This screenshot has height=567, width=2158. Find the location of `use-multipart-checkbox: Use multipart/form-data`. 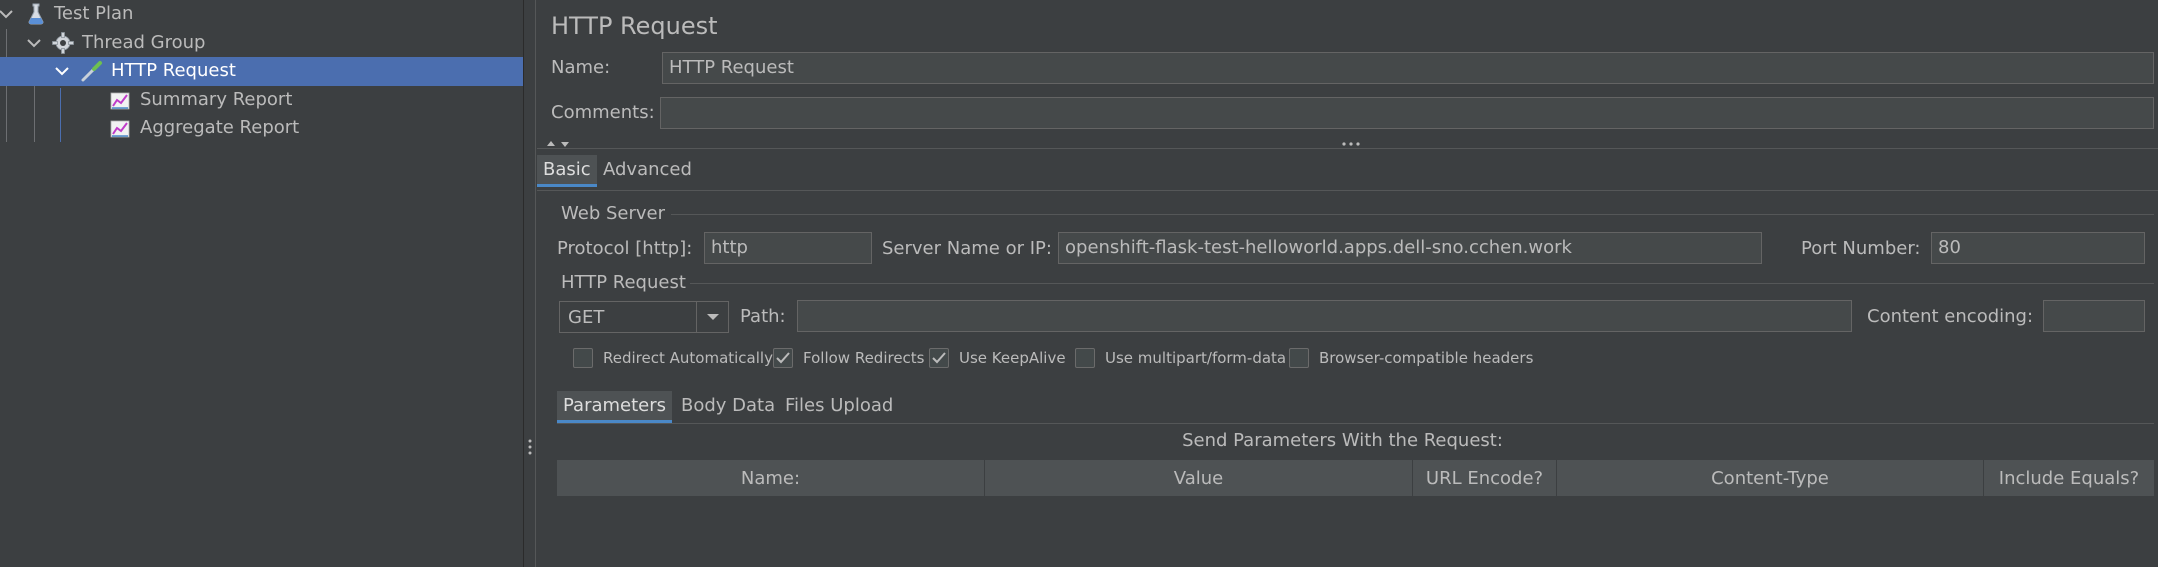

use-multipart-checkbox: Use multipart/form-data is located at coordinates (1180, 358).